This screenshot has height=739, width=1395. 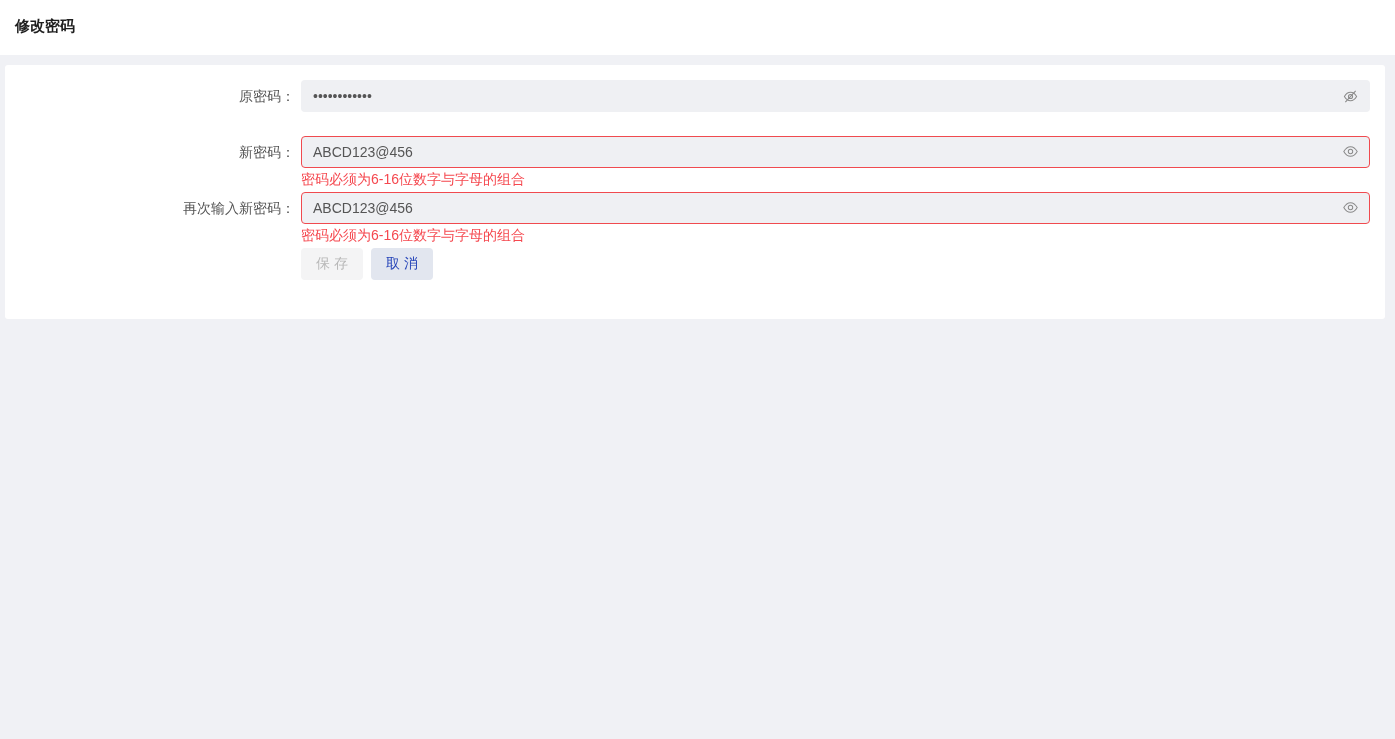 What do you see at coordinates (267, 152) in the screenshot?
I see `field-label: 新密码：` at bounding box center [267, 152].